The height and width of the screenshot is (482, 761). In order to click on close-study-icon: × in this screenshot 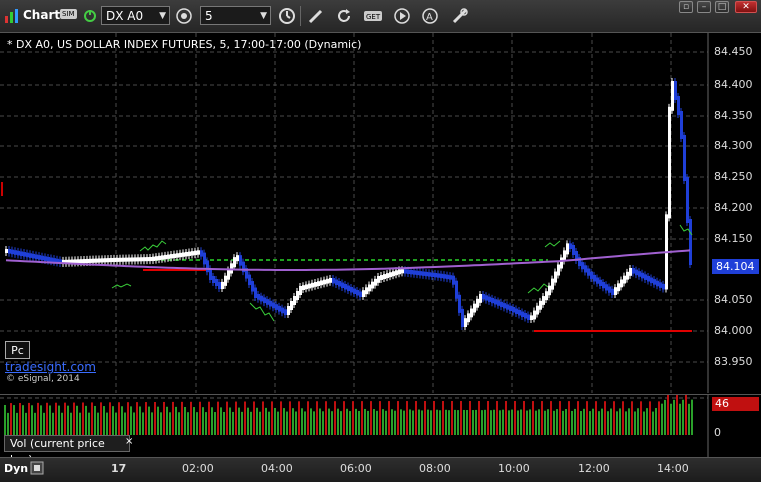, I will do `click(129, 441)`.